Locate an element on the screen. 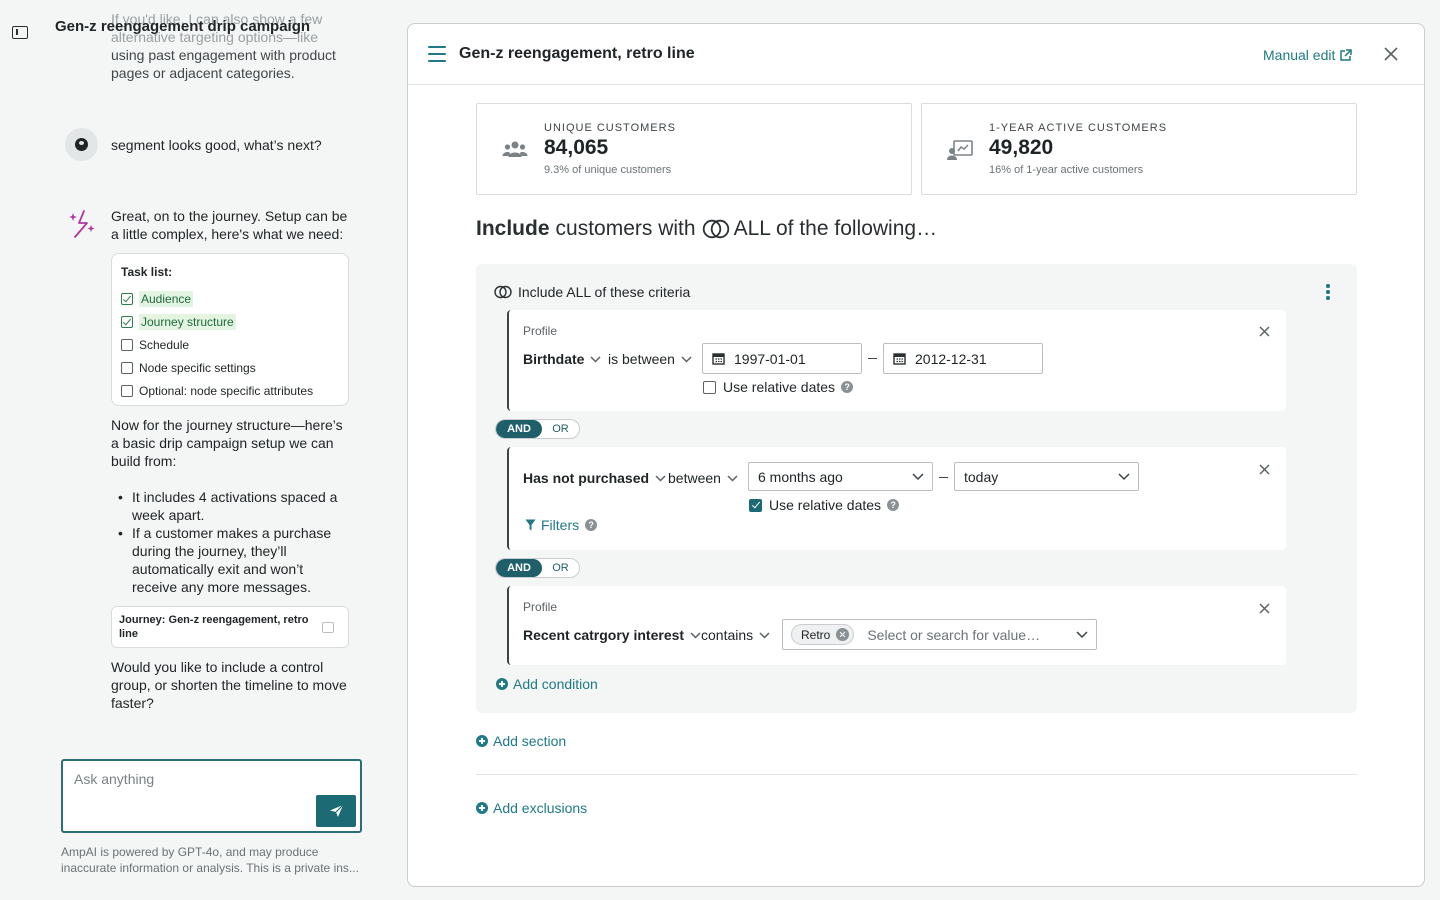 The height and width of the screenshot is (900, 1440). range-from-dropdown: 6 months ago is located at coordinates (840, 476).